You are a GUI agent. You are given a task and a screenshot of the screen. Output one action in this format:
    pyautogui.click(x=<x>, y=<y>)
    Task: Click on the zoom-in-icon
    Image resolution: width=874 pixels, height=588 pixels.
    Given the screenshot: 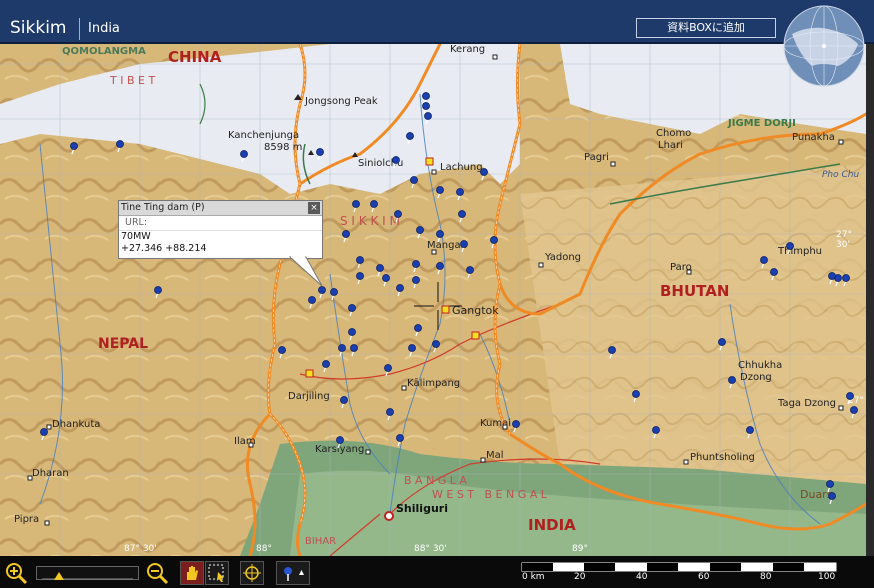 What is the action you would take?
    pyautogui.click(x=16, y=573)
    